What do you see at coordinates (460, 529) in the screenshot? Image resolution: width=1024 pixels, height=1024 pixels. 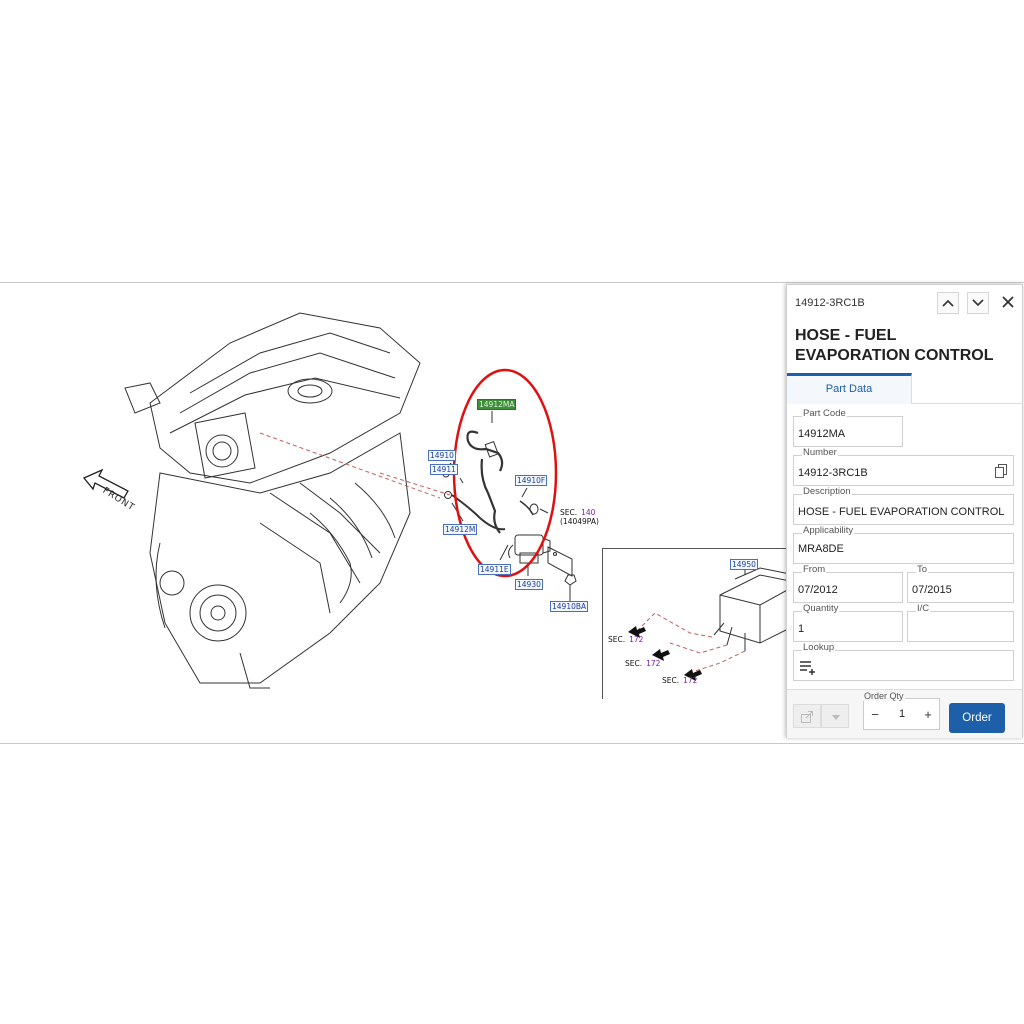 I see `callout-14912M: 14912M` at bounding box center [460, 529].